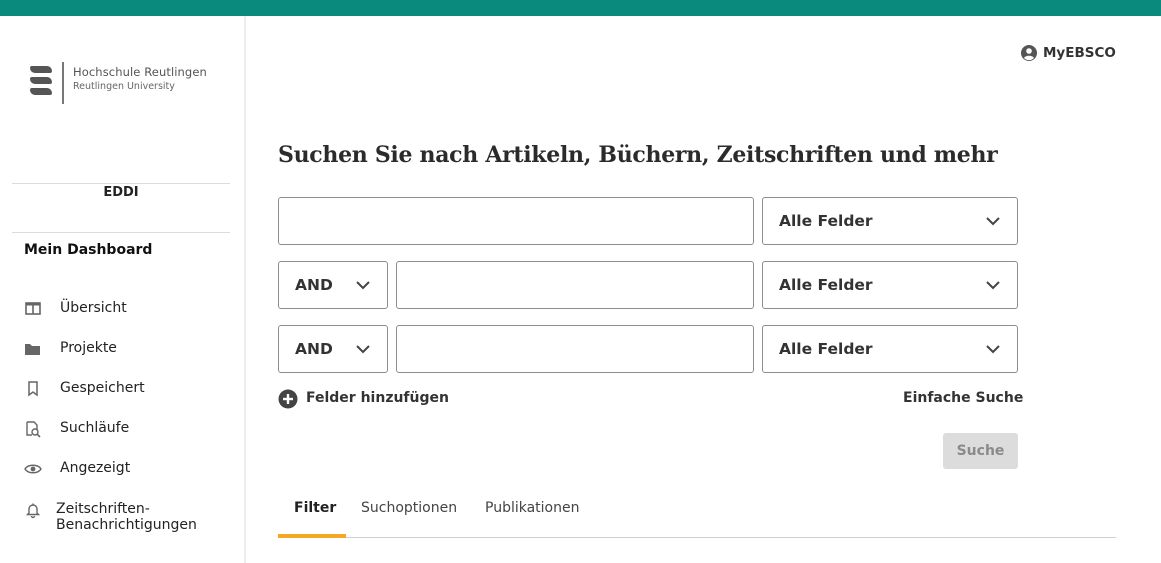 The height and width of the screenshot is (563, 1161). Describe the element at coordinates (532, 508) in the screenshot. I see `tab-publications: Publikationen` at that location.